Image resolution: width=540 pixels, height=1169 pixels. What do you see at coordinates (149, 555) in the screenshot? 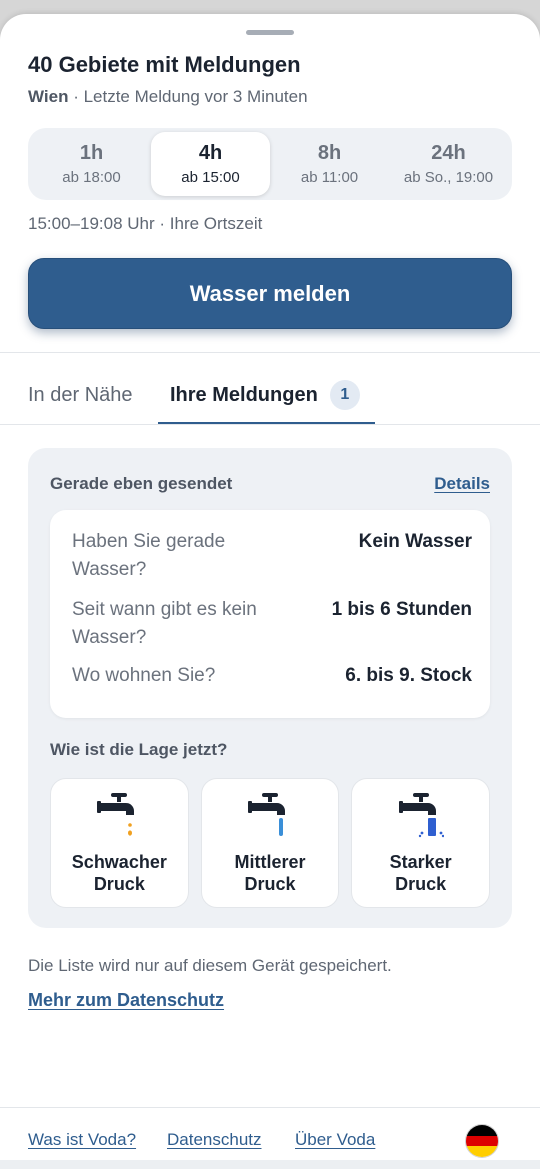
I see `answer-question: Haben Sie gerade Wasser?` at bounding box center [149, 555].